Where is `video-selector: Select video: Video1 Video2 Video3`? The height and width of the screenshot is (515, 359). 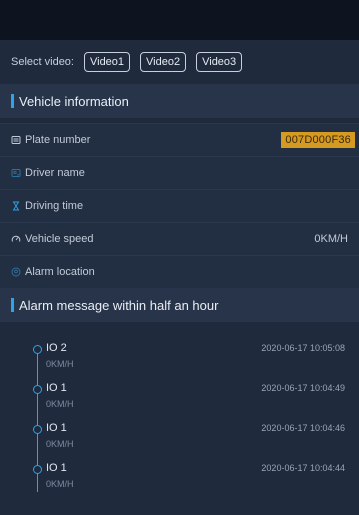 video-selector: Select video: Video1 Video2 Video3 is located at coordinates (179, 62).